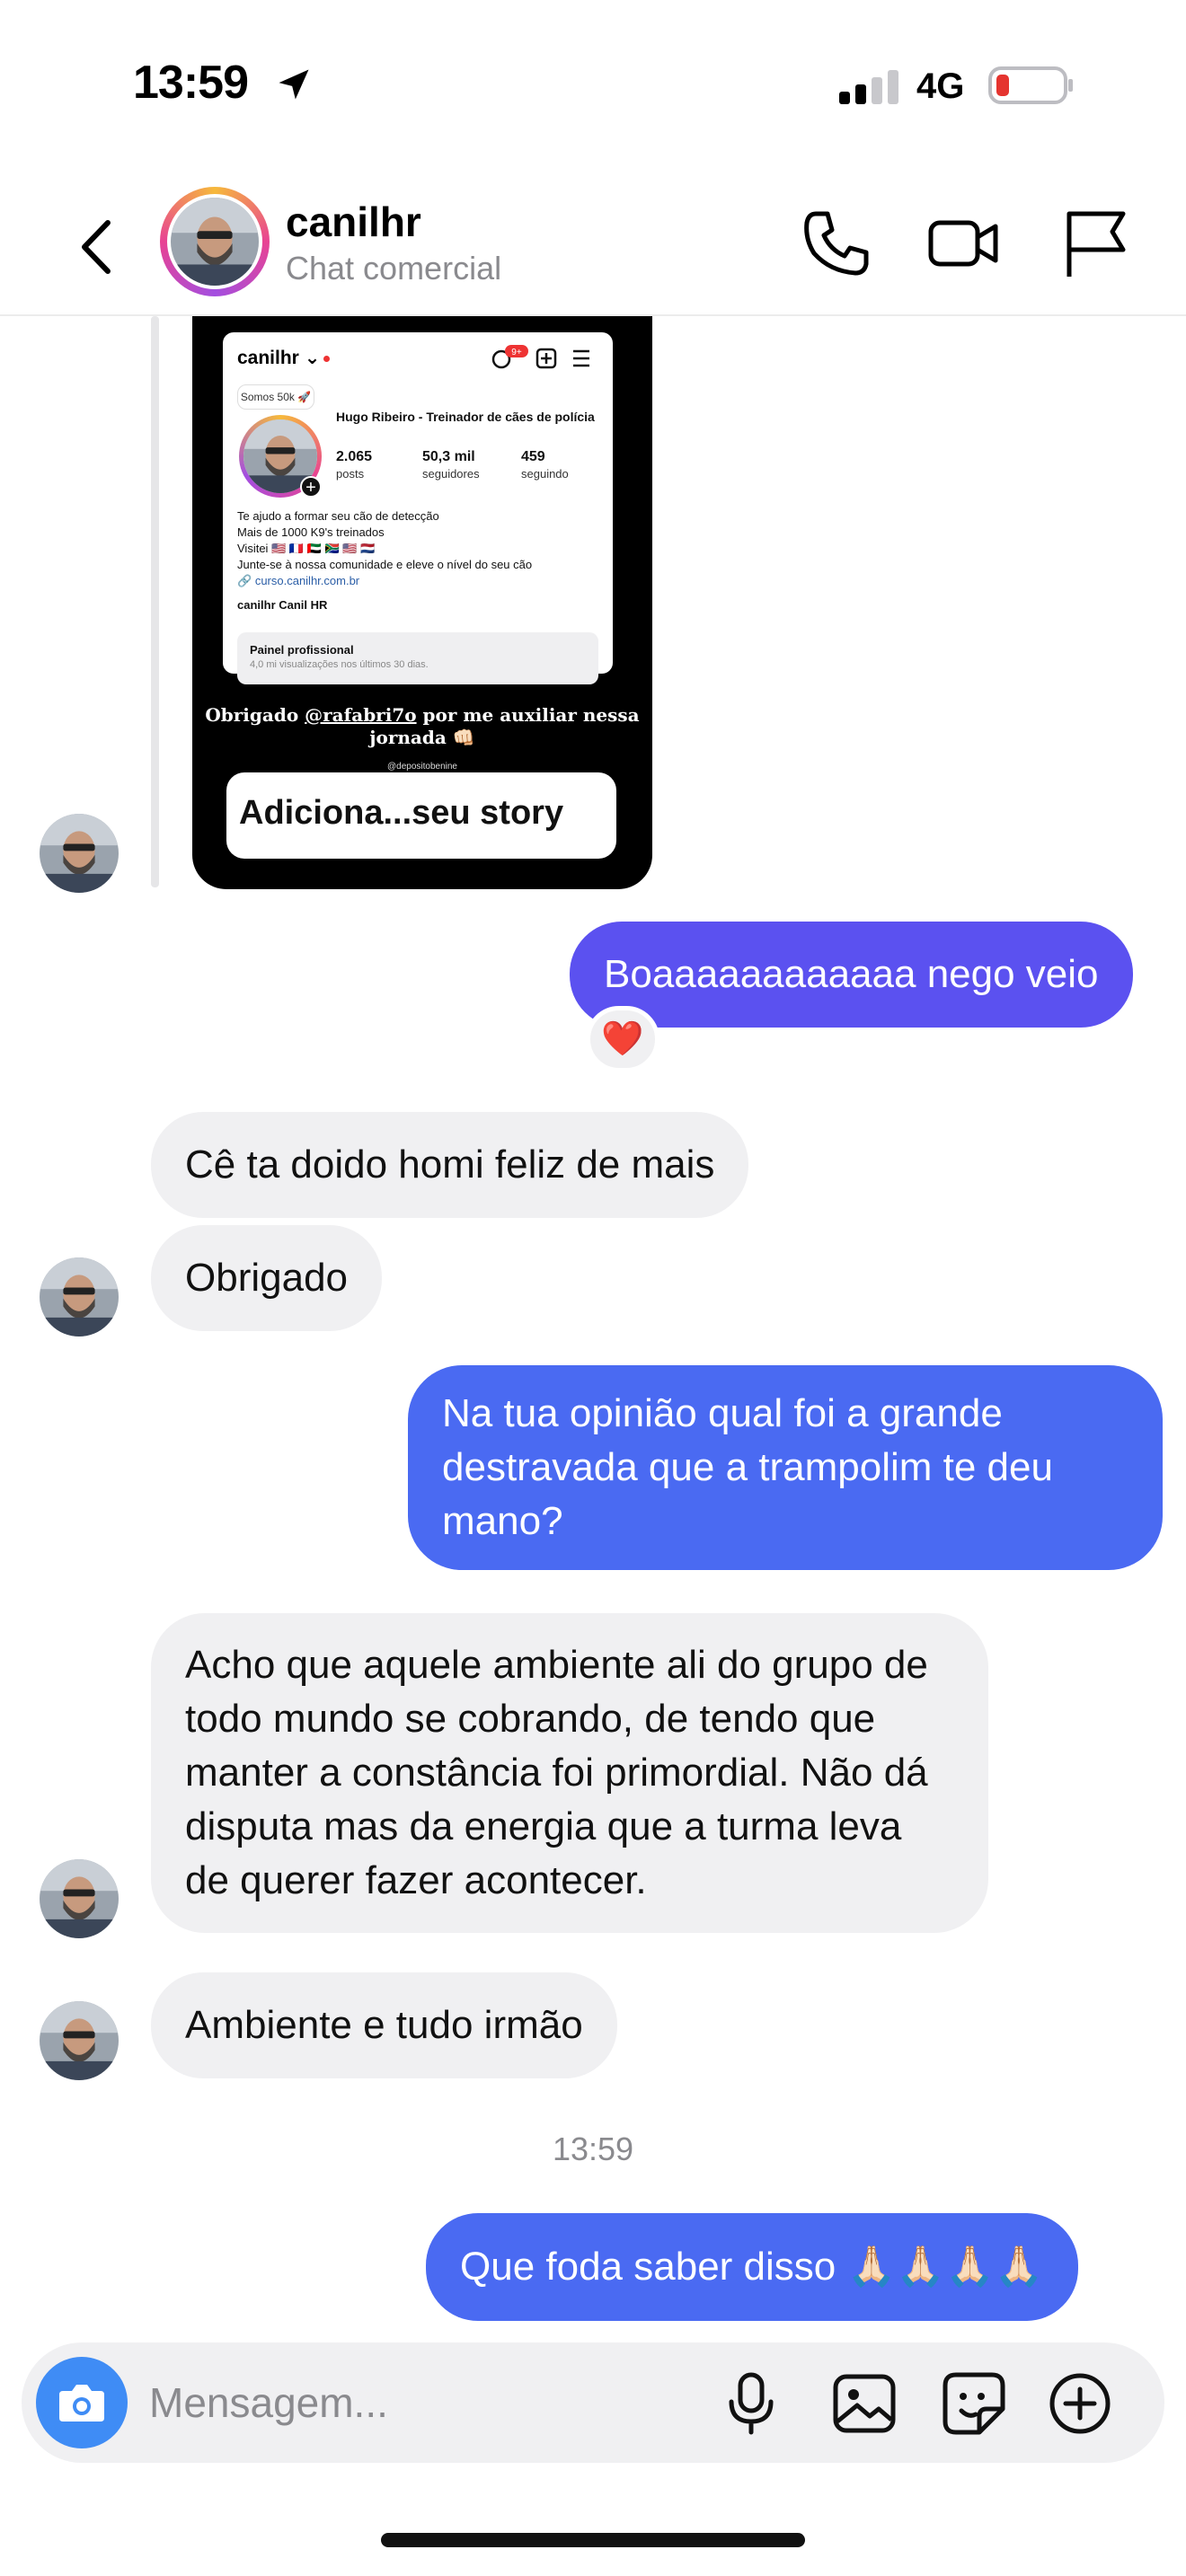  What do you see at coordinates (593, 243) in the screenshot?
I see `chat-header: canilhr Chat comercial` at bounding box center [593, 243].